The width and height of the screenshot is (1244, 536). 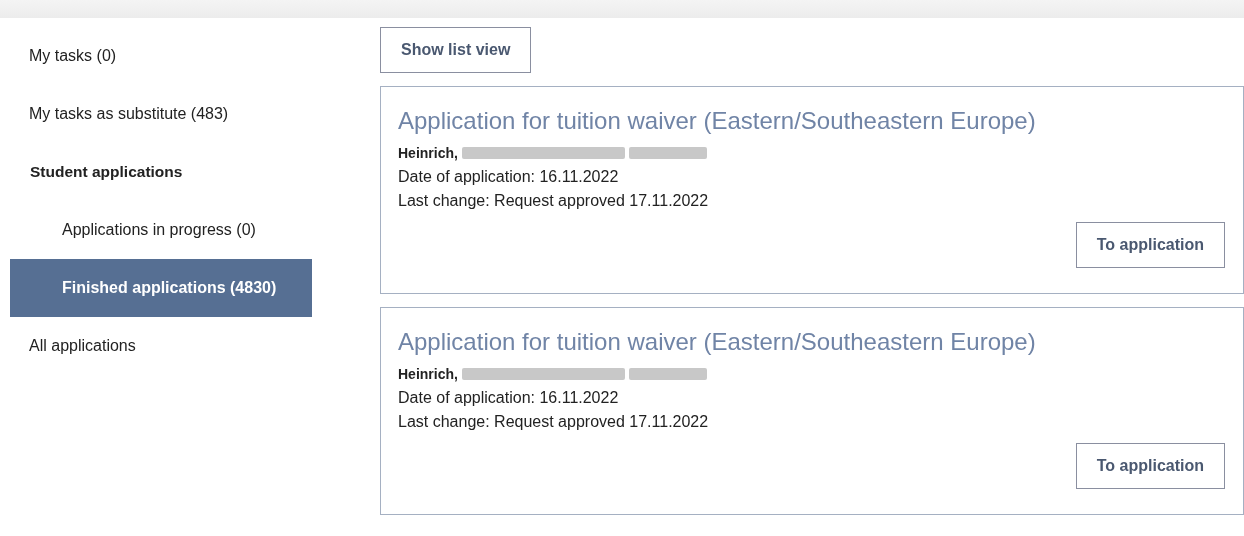 What do you see at coordinates (456, 50) in the screenshot?
I see `list-view-button: Show list view` at bounding box center [456, 50].